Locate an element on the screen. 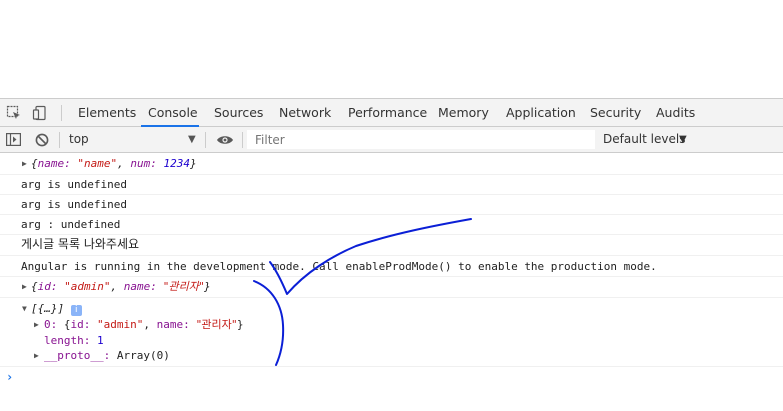 The width and height of the screenshot is (783, 411). tab-elements: Elements is located at coordinates (107, 113).